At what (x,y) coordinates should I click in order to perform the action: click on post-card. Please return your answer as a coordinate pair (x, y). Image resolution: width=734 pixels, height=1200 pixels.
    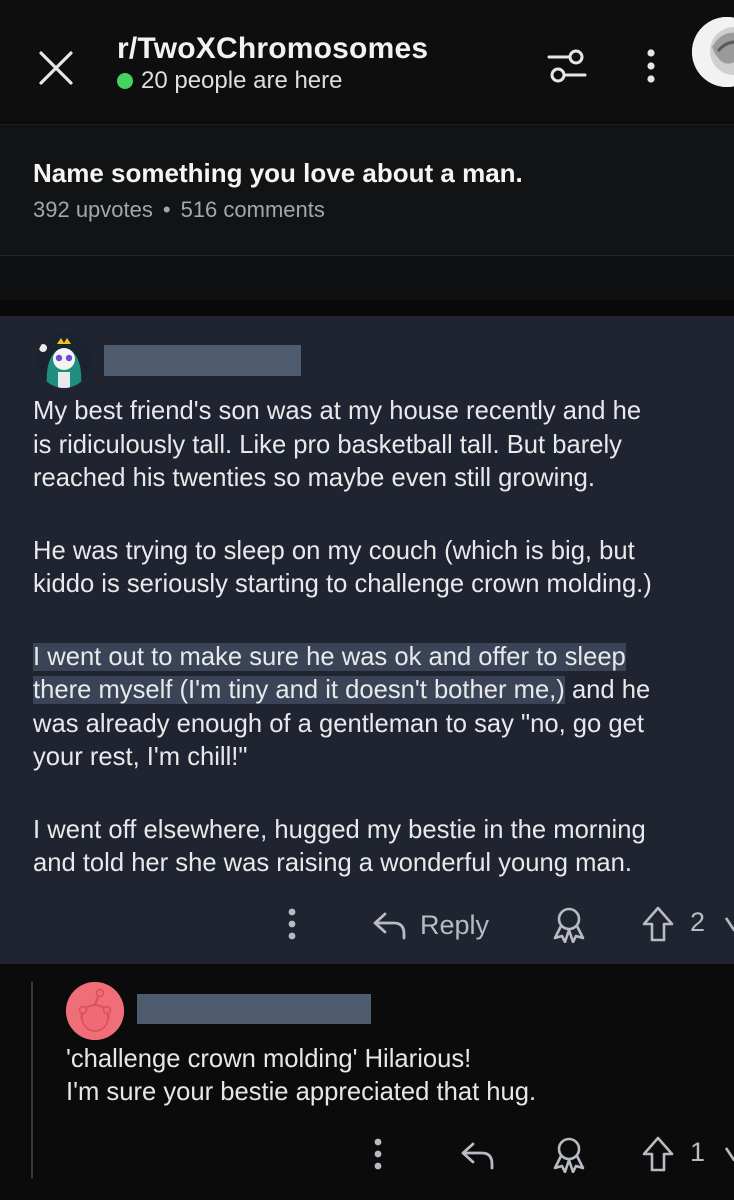
    Looking at the image, I should click on (367, 190).